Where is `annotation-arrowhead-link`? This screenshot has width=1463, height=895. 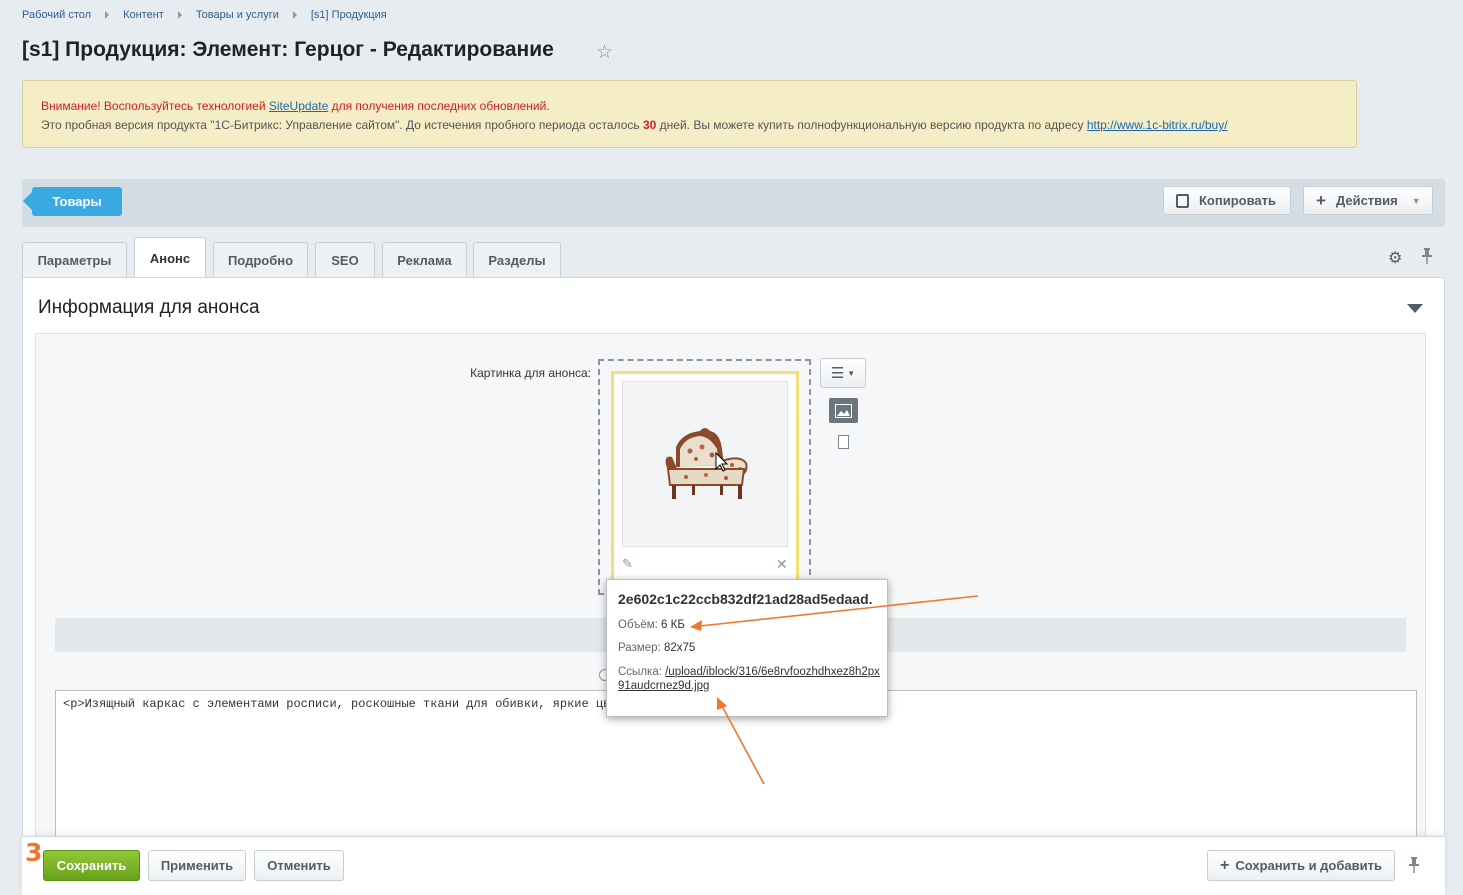
annotation-arrowhead-link is located at coordinates (722, 703).